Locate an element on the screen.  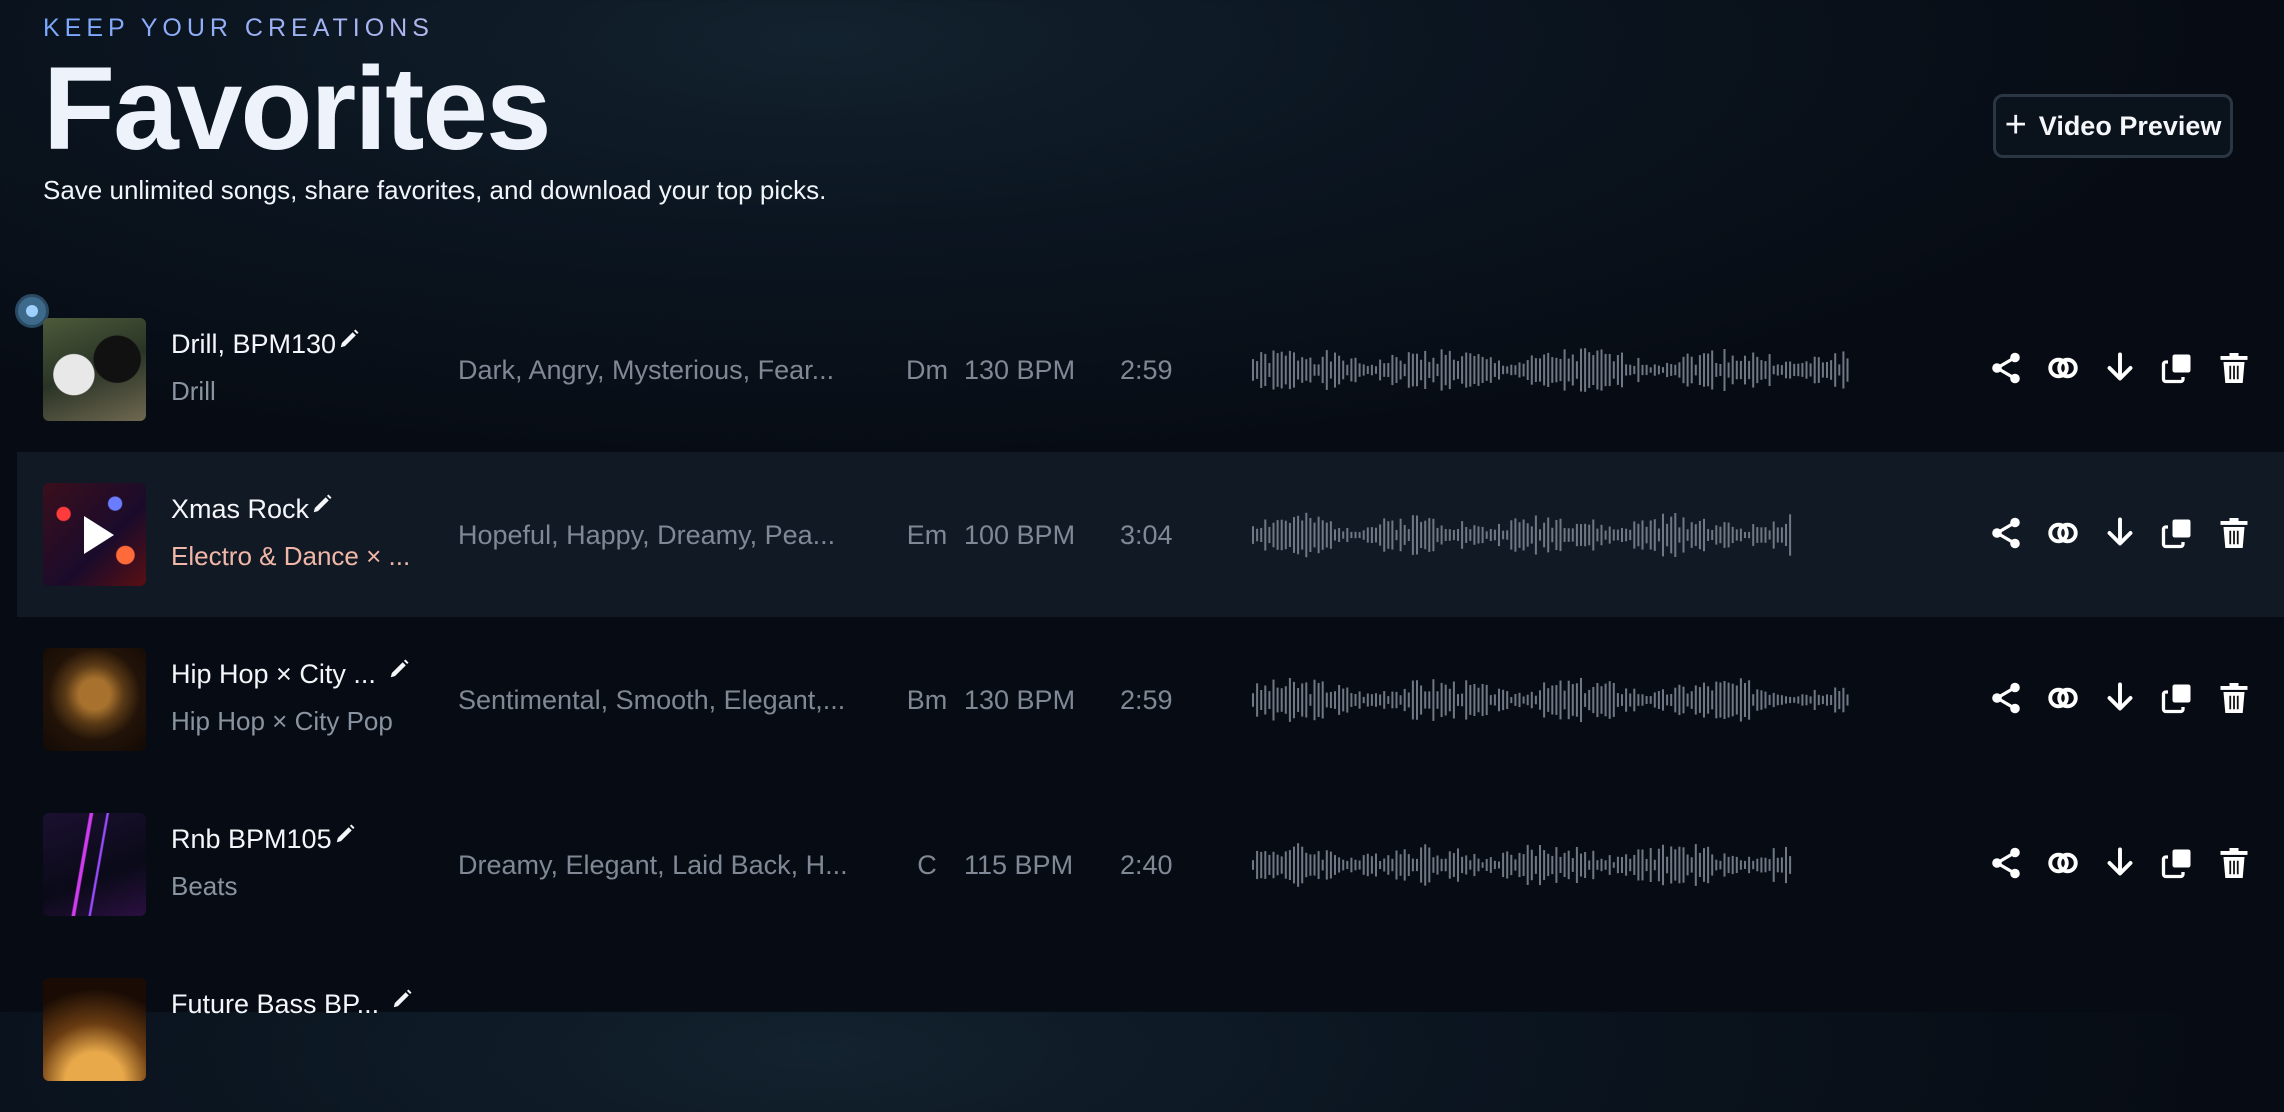
video-preview-button: + Video Preview is located at coordinates (2113, 126).